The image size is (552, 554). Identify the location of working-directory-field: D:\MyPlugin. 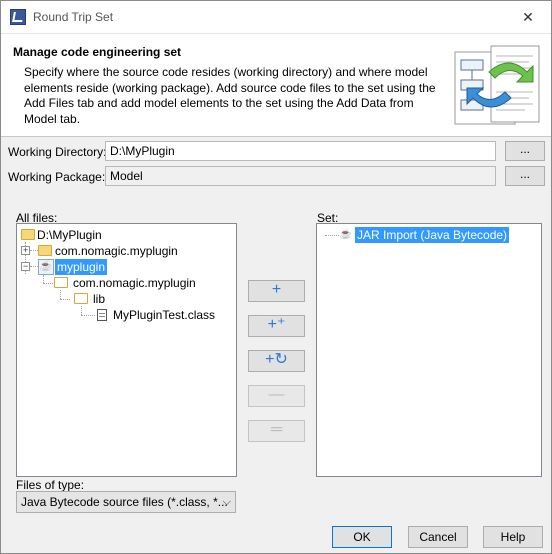
(300, 151).